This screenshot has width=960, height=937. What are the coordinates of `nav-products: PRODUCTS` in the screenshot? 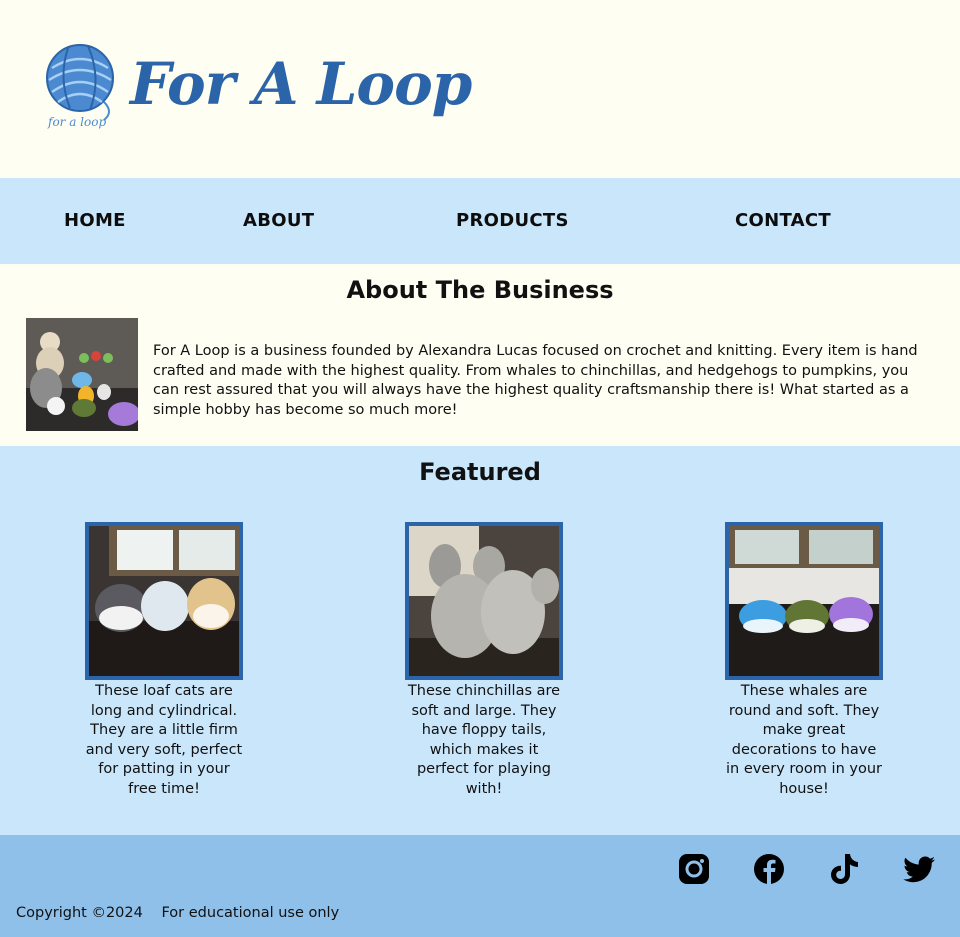 It's located at (512, 220).